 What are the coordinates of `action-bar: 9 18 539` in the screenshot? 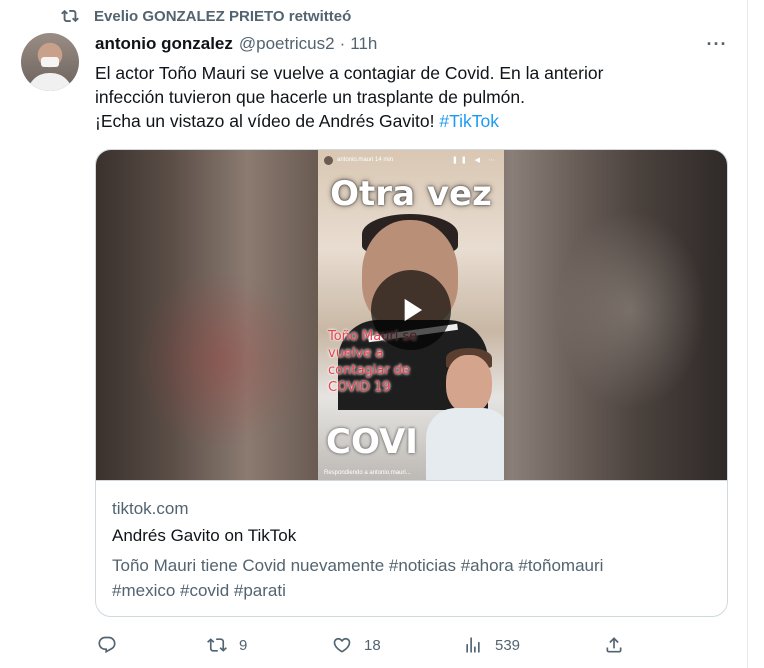 It's located at (411, 645).